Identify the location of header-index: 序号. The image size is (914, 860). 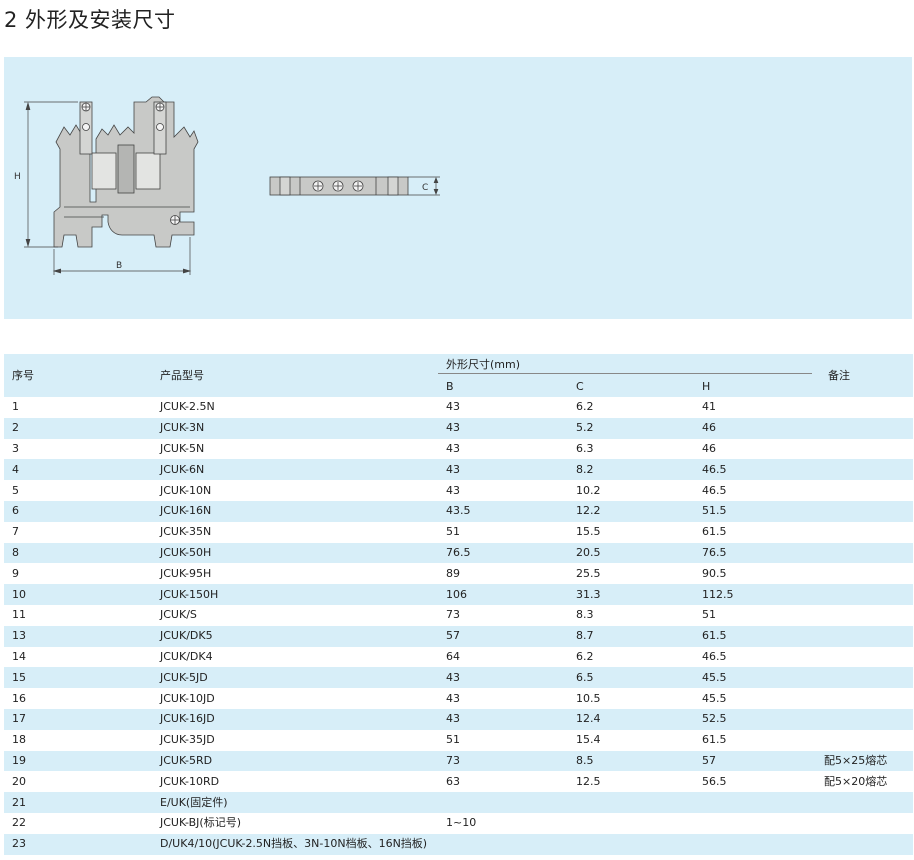
(78, 375).